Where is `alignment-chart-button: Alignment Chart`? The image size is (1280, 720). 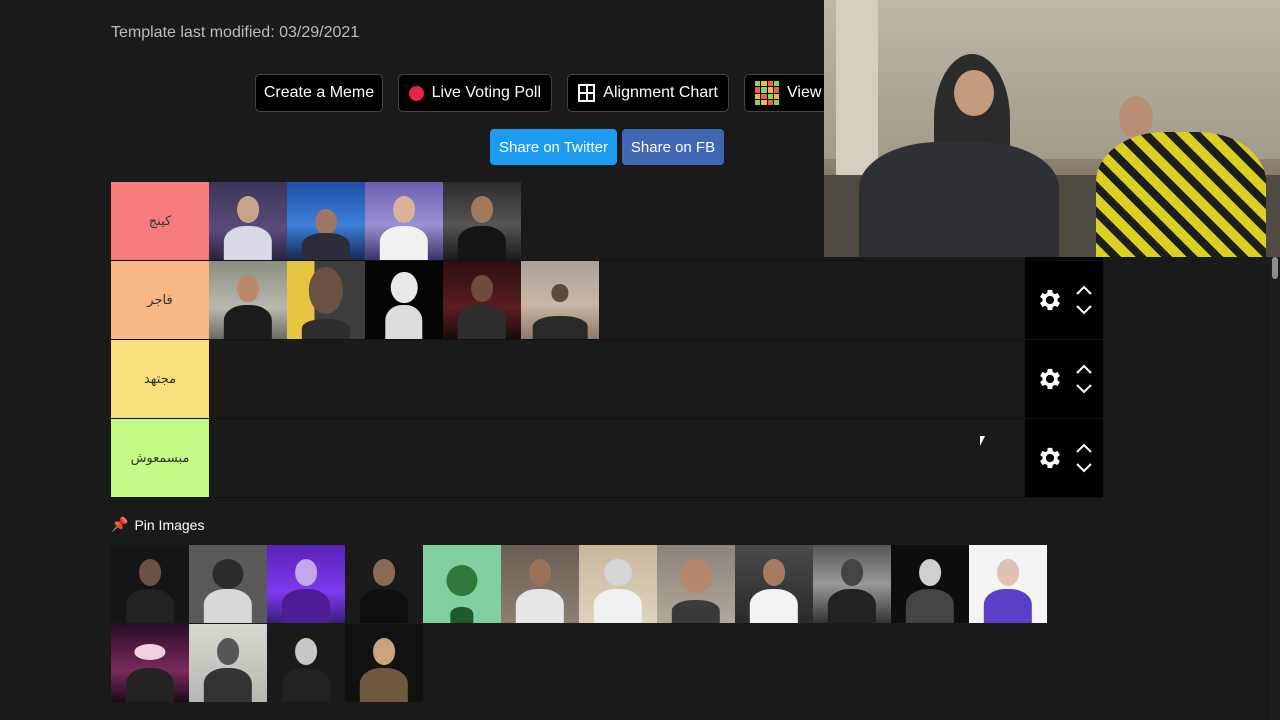 alignment-chart-button: Alignment Chart is located at coordinates (648, 93).